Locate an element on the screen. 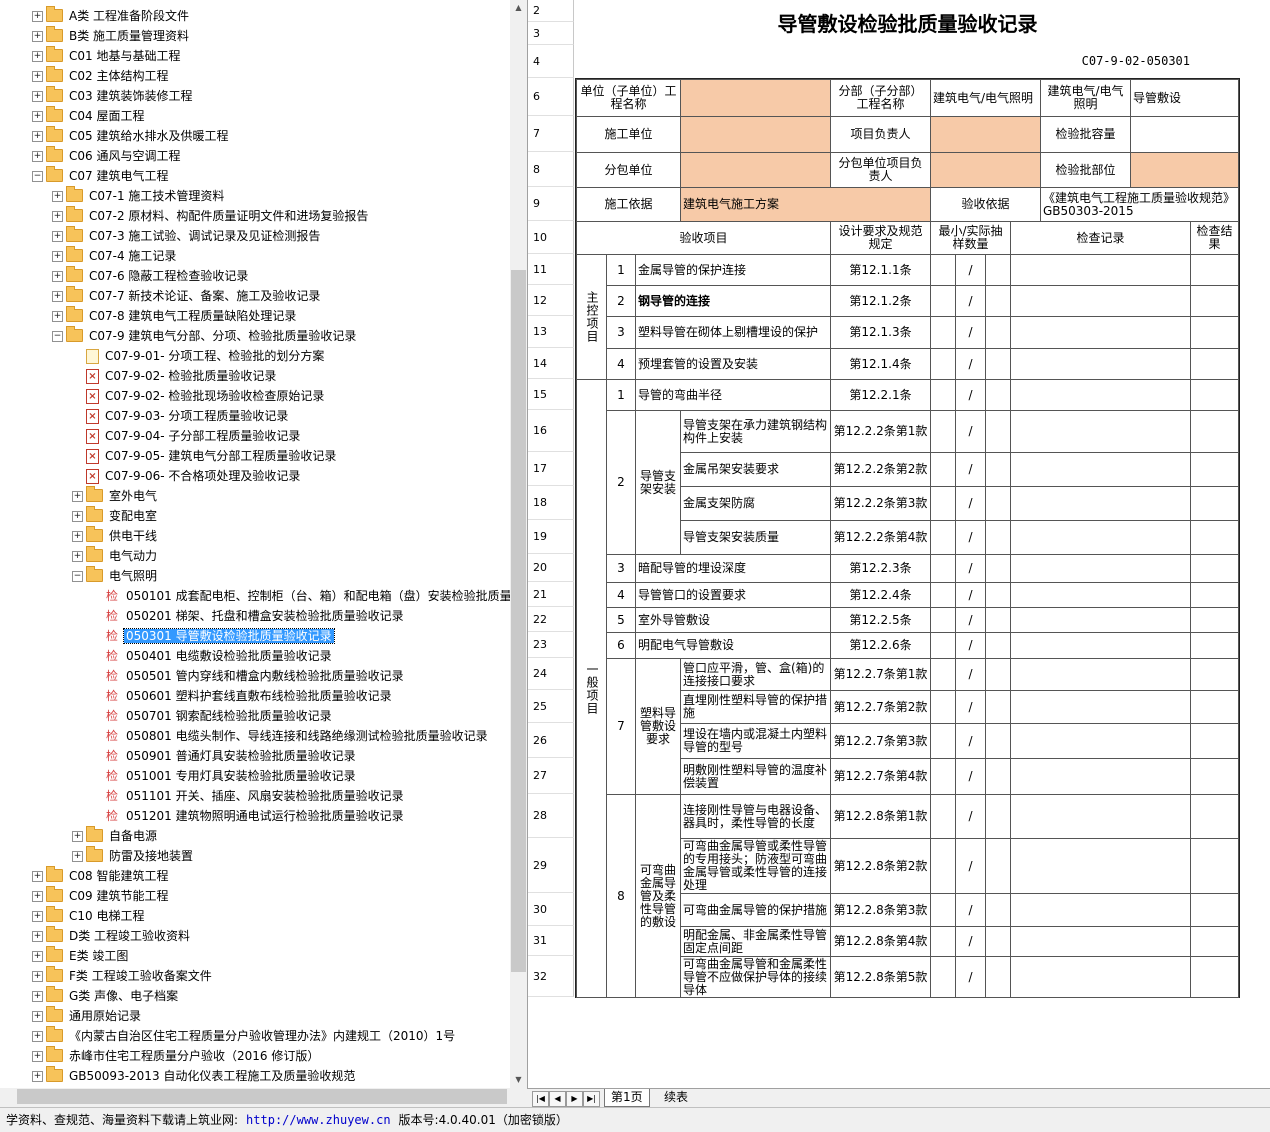  tree-folder: + C06 通风与空调工程 is located at coordinates (107, 156).